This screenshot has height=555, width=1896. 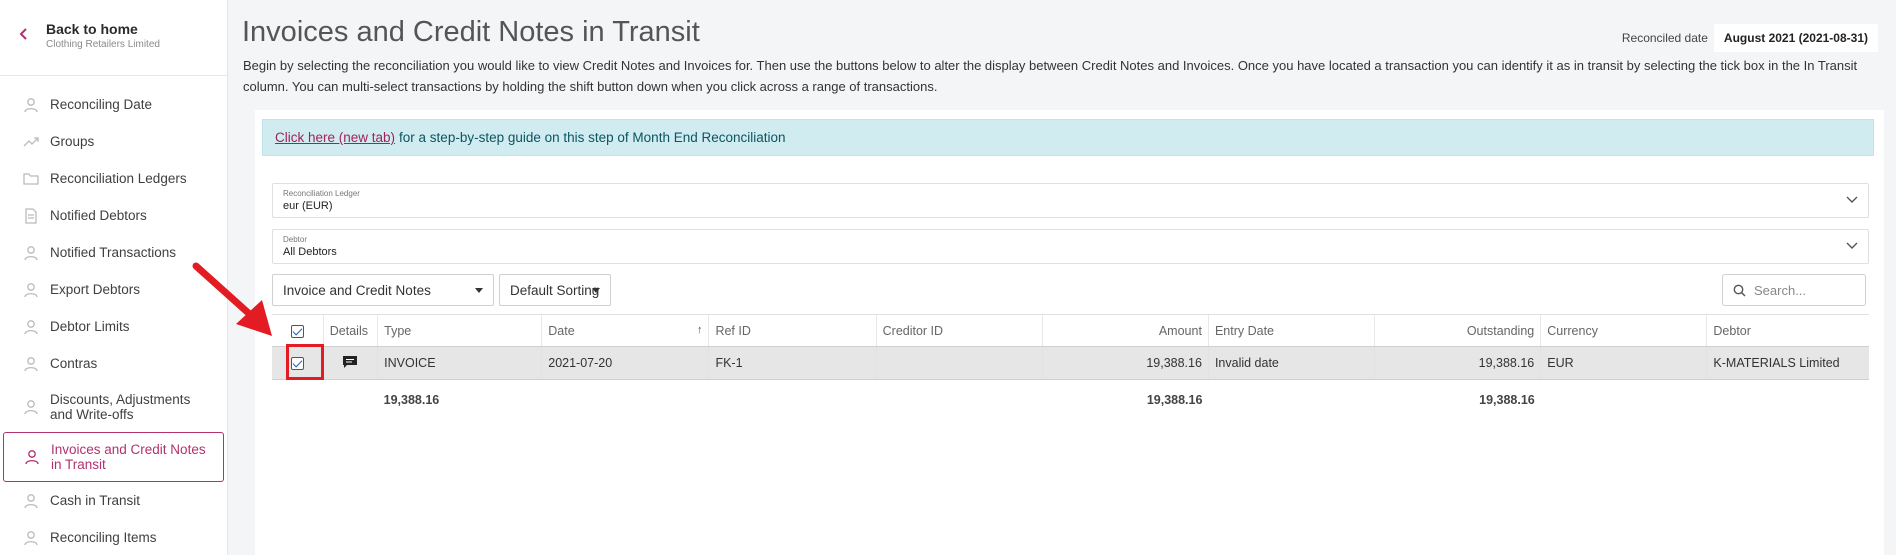 What do you see at coordinates (959, 363) in the screenshot?
I see `cell-creditor` at bounding box center [959, 363].